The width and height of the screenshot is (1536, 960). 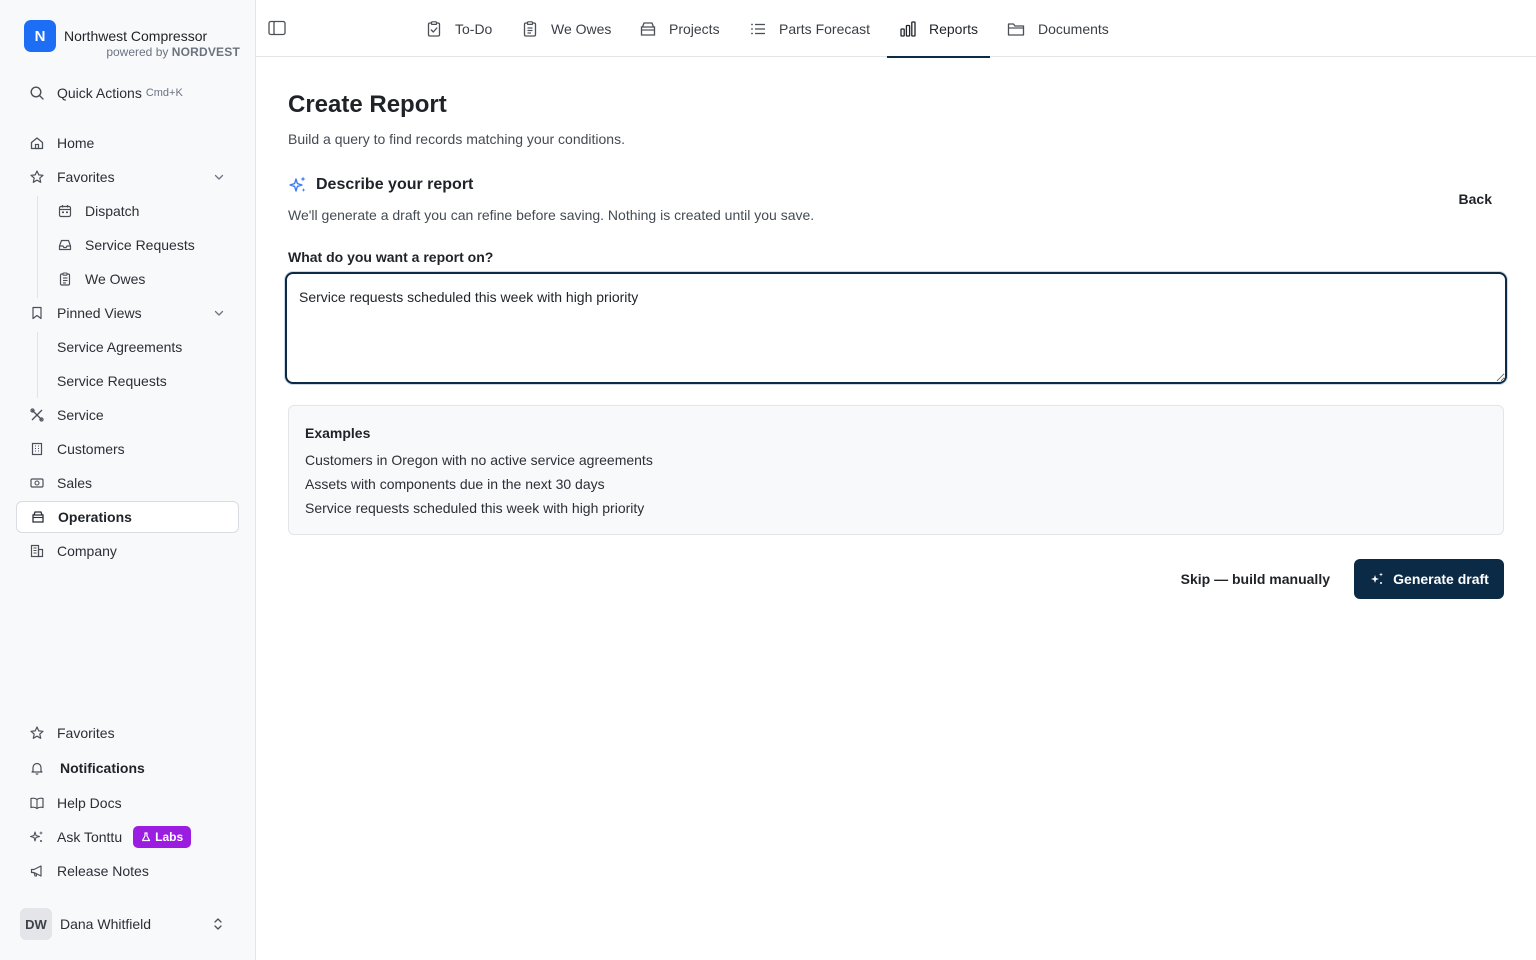 What do you see at coordinates (127, 733) in the screenshot?
I see `sidebar-bottom-favorites: Favorites` at bounding box center [127, 733].